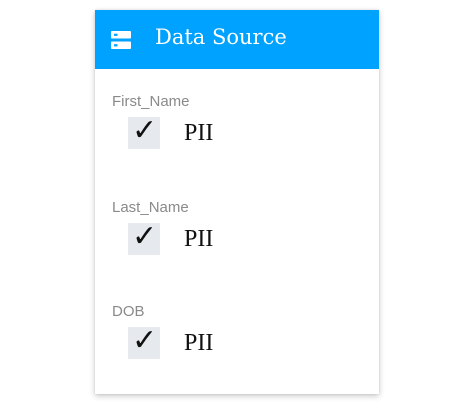 This screenshot has width=474, height=412. I want to click on field-label: First_Name, so click(151, 101).